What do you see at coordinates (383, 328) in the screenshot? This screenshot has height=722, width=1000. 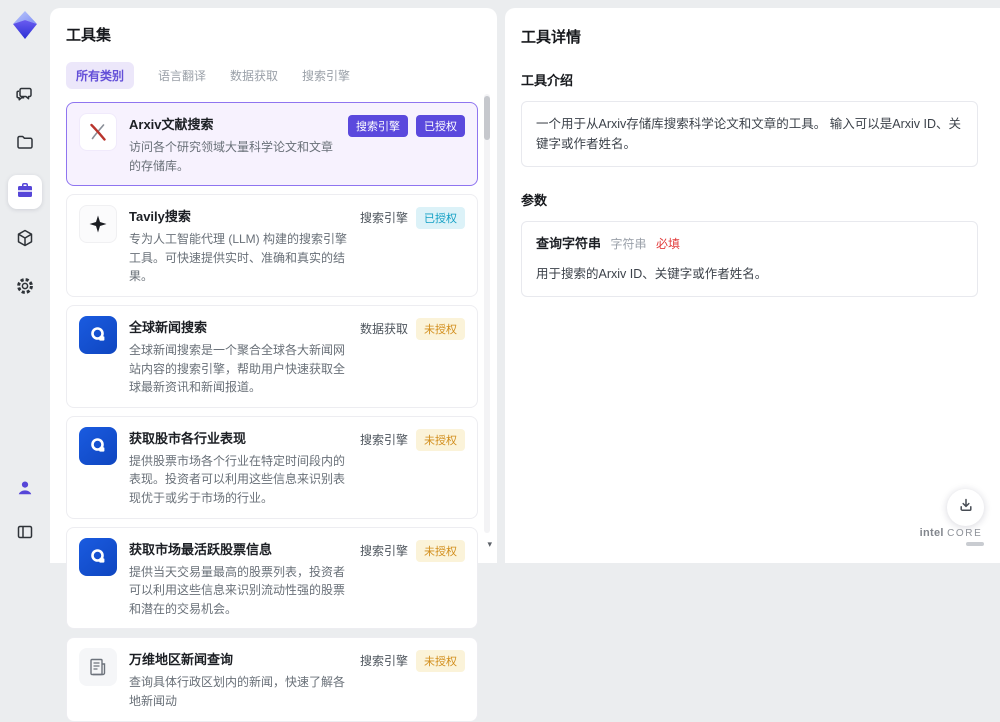 I see `tool-category-tag: 数据获取` at bounding box center [383, 328].